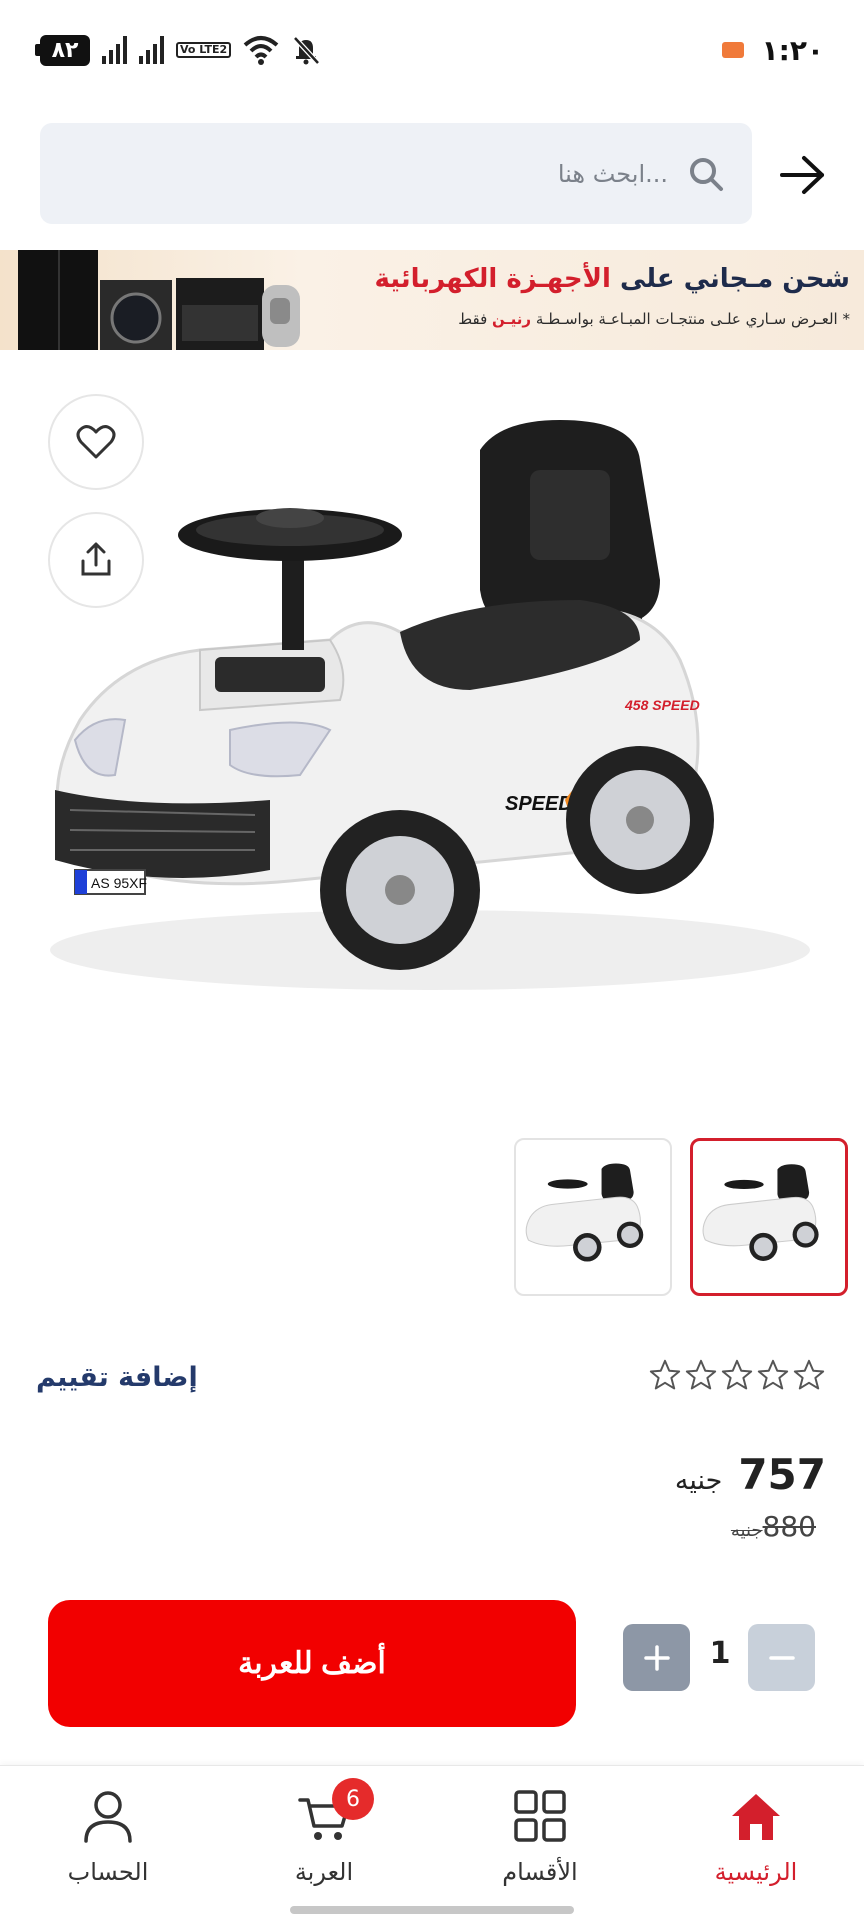 The width and height of the screenshot is (864, 1920). What do you see at coordinates (756, 1841) in the screenshot?
I see `nav-item-home: الرئيسية` at bounding box center [756, 1841].